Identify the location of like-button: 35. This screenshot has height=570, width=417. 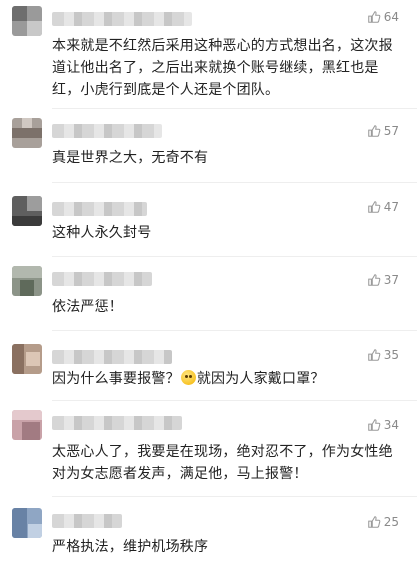
(383, 355).